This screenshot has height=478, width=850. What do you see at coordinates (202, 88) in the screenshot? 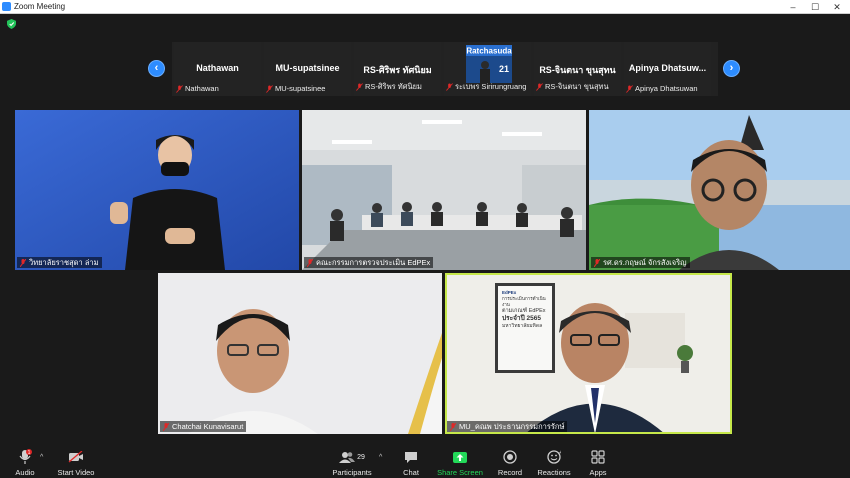
I see `strip-tile-label-text: Nathawan` at bounding box center [202, 88].